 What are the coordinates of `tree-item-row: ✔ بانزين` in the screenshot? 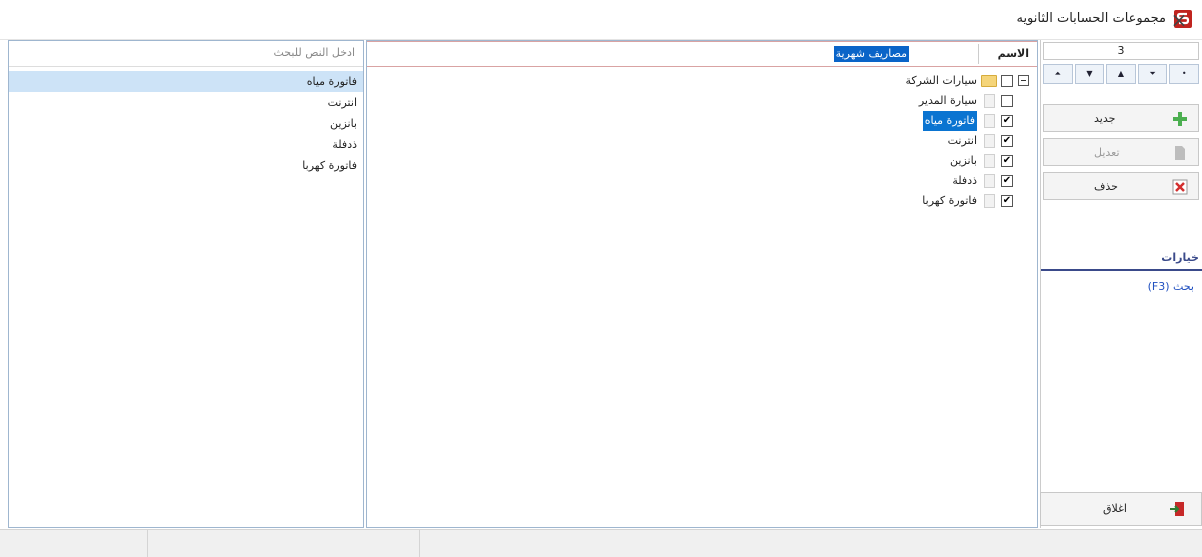 It's located at (702, 161).